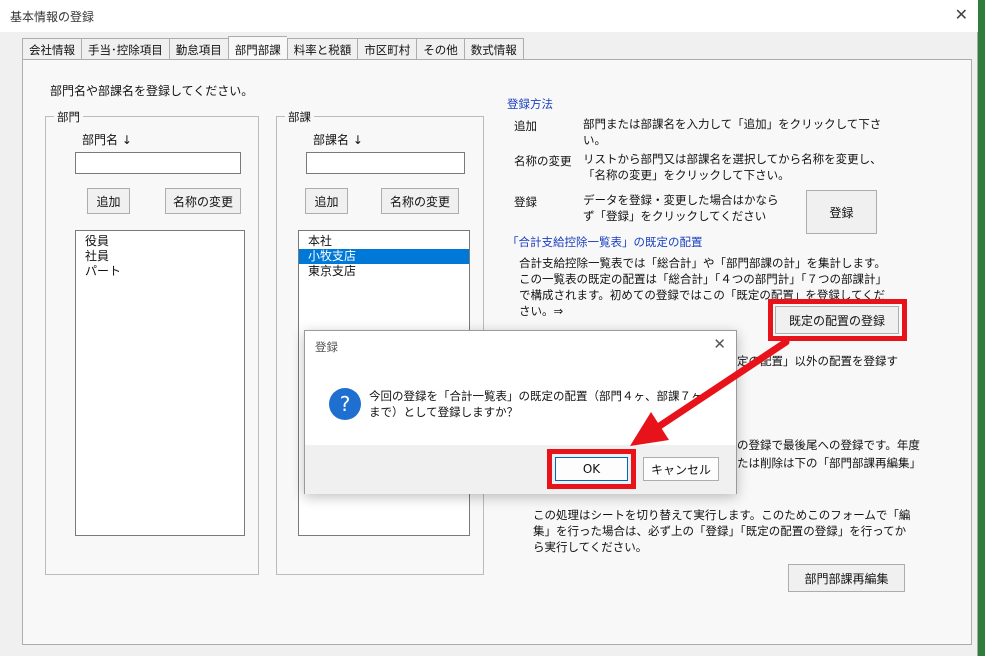 This screenshot has height=656, width=985. Describe the element at coordinates (829, 463) in the screenshot. I see `partial-text-3: たは削除は下の「部門部課再編集」` at that location.